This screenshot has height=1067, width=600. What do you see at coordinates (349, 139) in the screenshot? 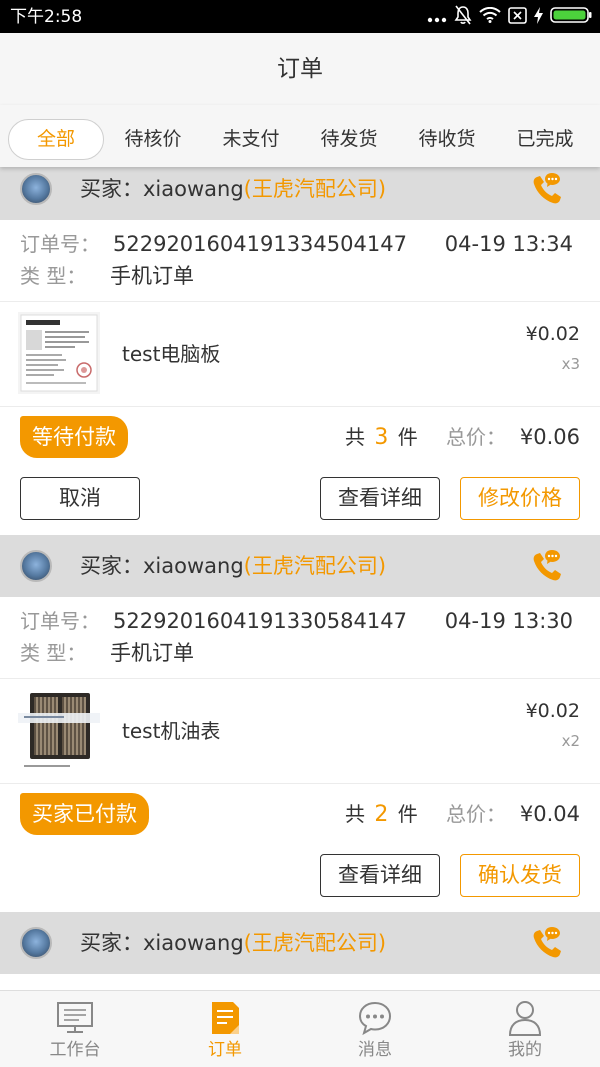
I see `tab-to-ship: 待发货` at bounding box center [349, 139].